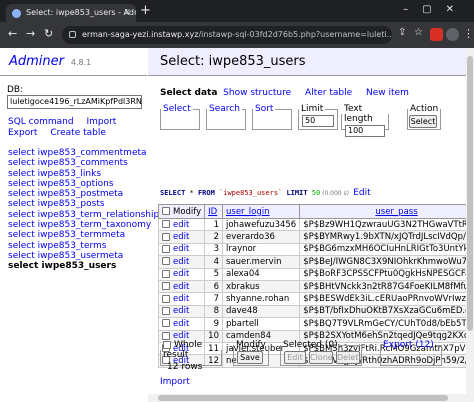 This screenshot has height=402, width=474. What do you see at coordinates (213, 237) in the screenshot?
I see `cell-id: 2` at bounding box center [213, 237].